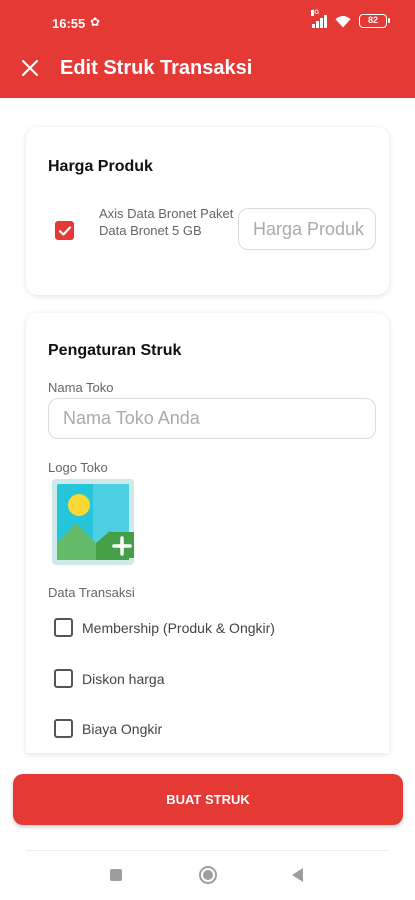  I want to click on check-icon, so click(65, 231).